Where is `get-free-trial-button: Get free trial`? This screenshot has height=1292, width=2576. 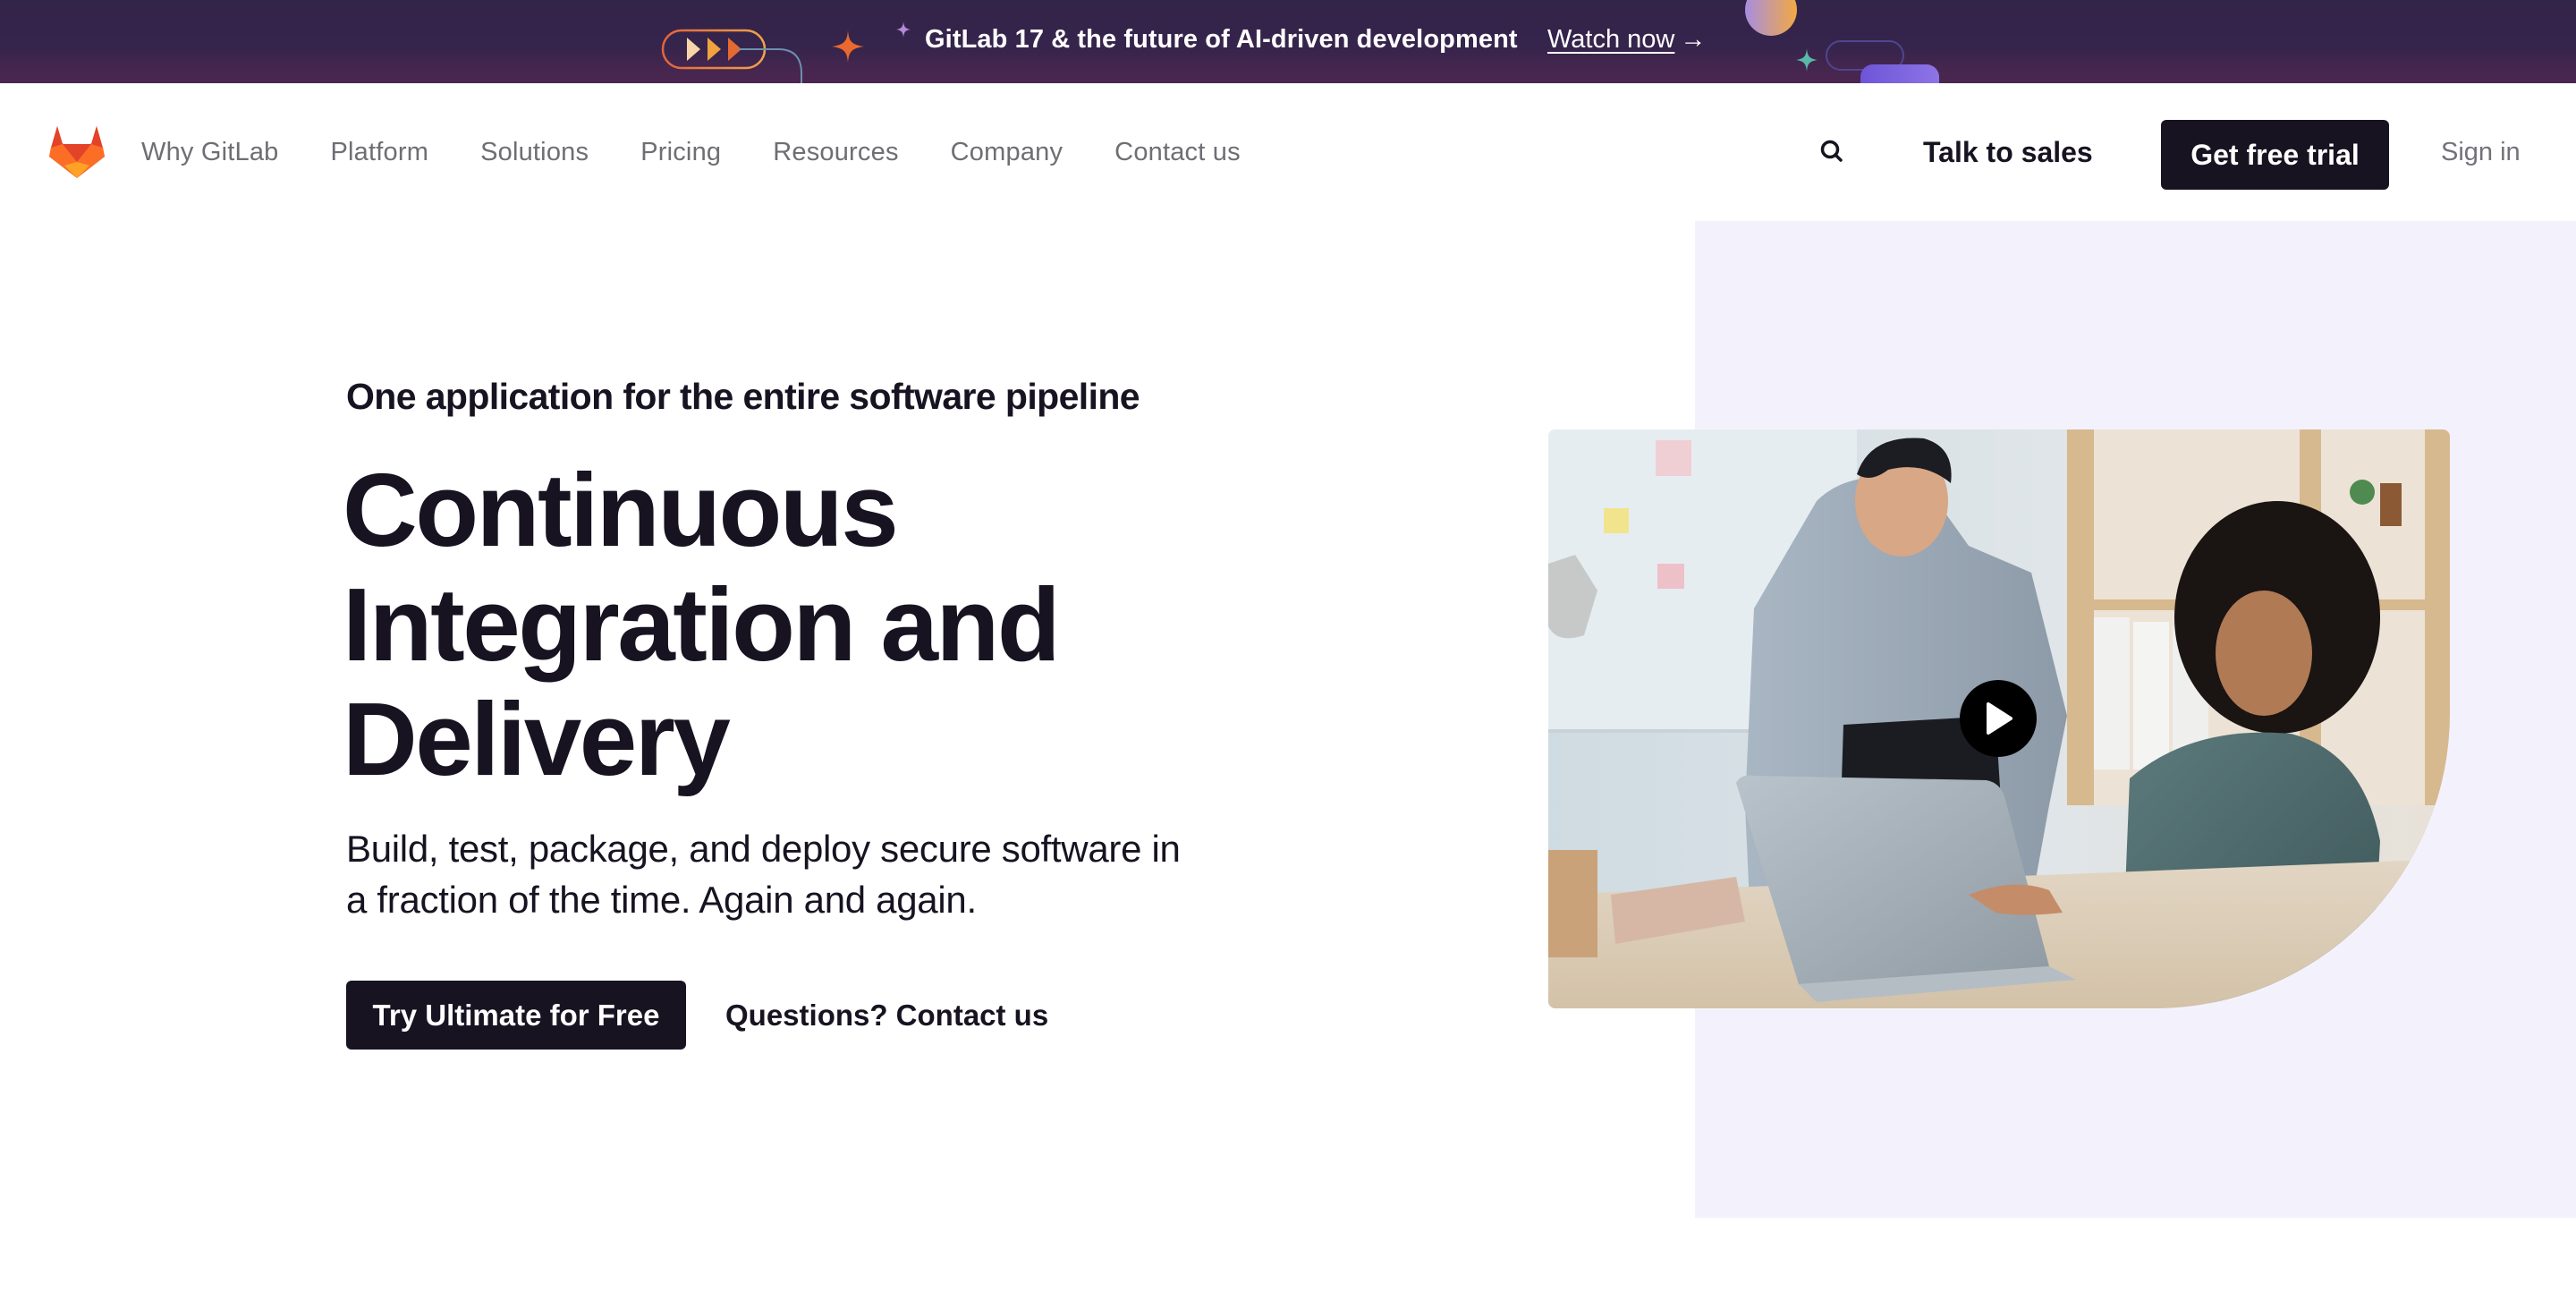
get-free-trial-button: Get free trial is located at coordinates (2275, 155).